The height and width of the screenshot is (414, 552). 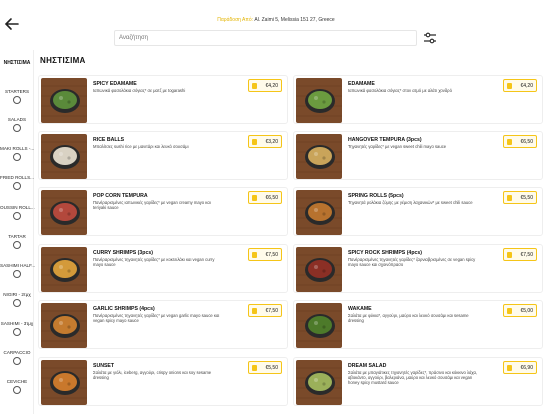 I want to click on delivery-address-value: Al. Zaimi 5, Melissia 151 27, Greece, so click(x=294, y=20).